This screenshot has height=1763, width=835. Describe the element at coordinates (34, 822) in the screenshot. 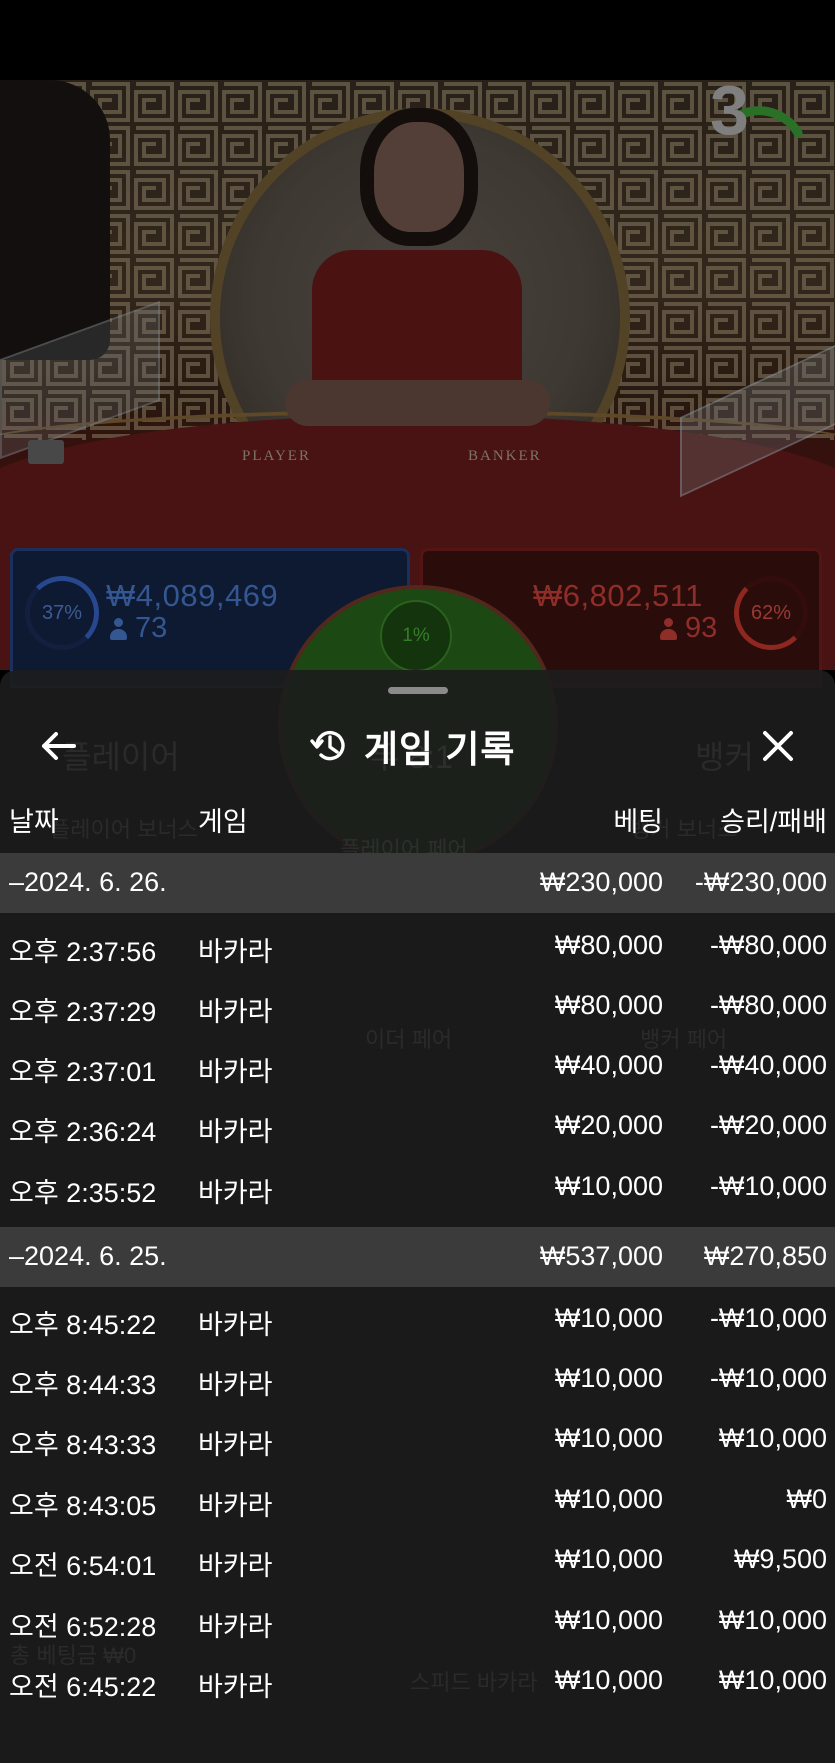

I see `column-date: 날짜` at that location.